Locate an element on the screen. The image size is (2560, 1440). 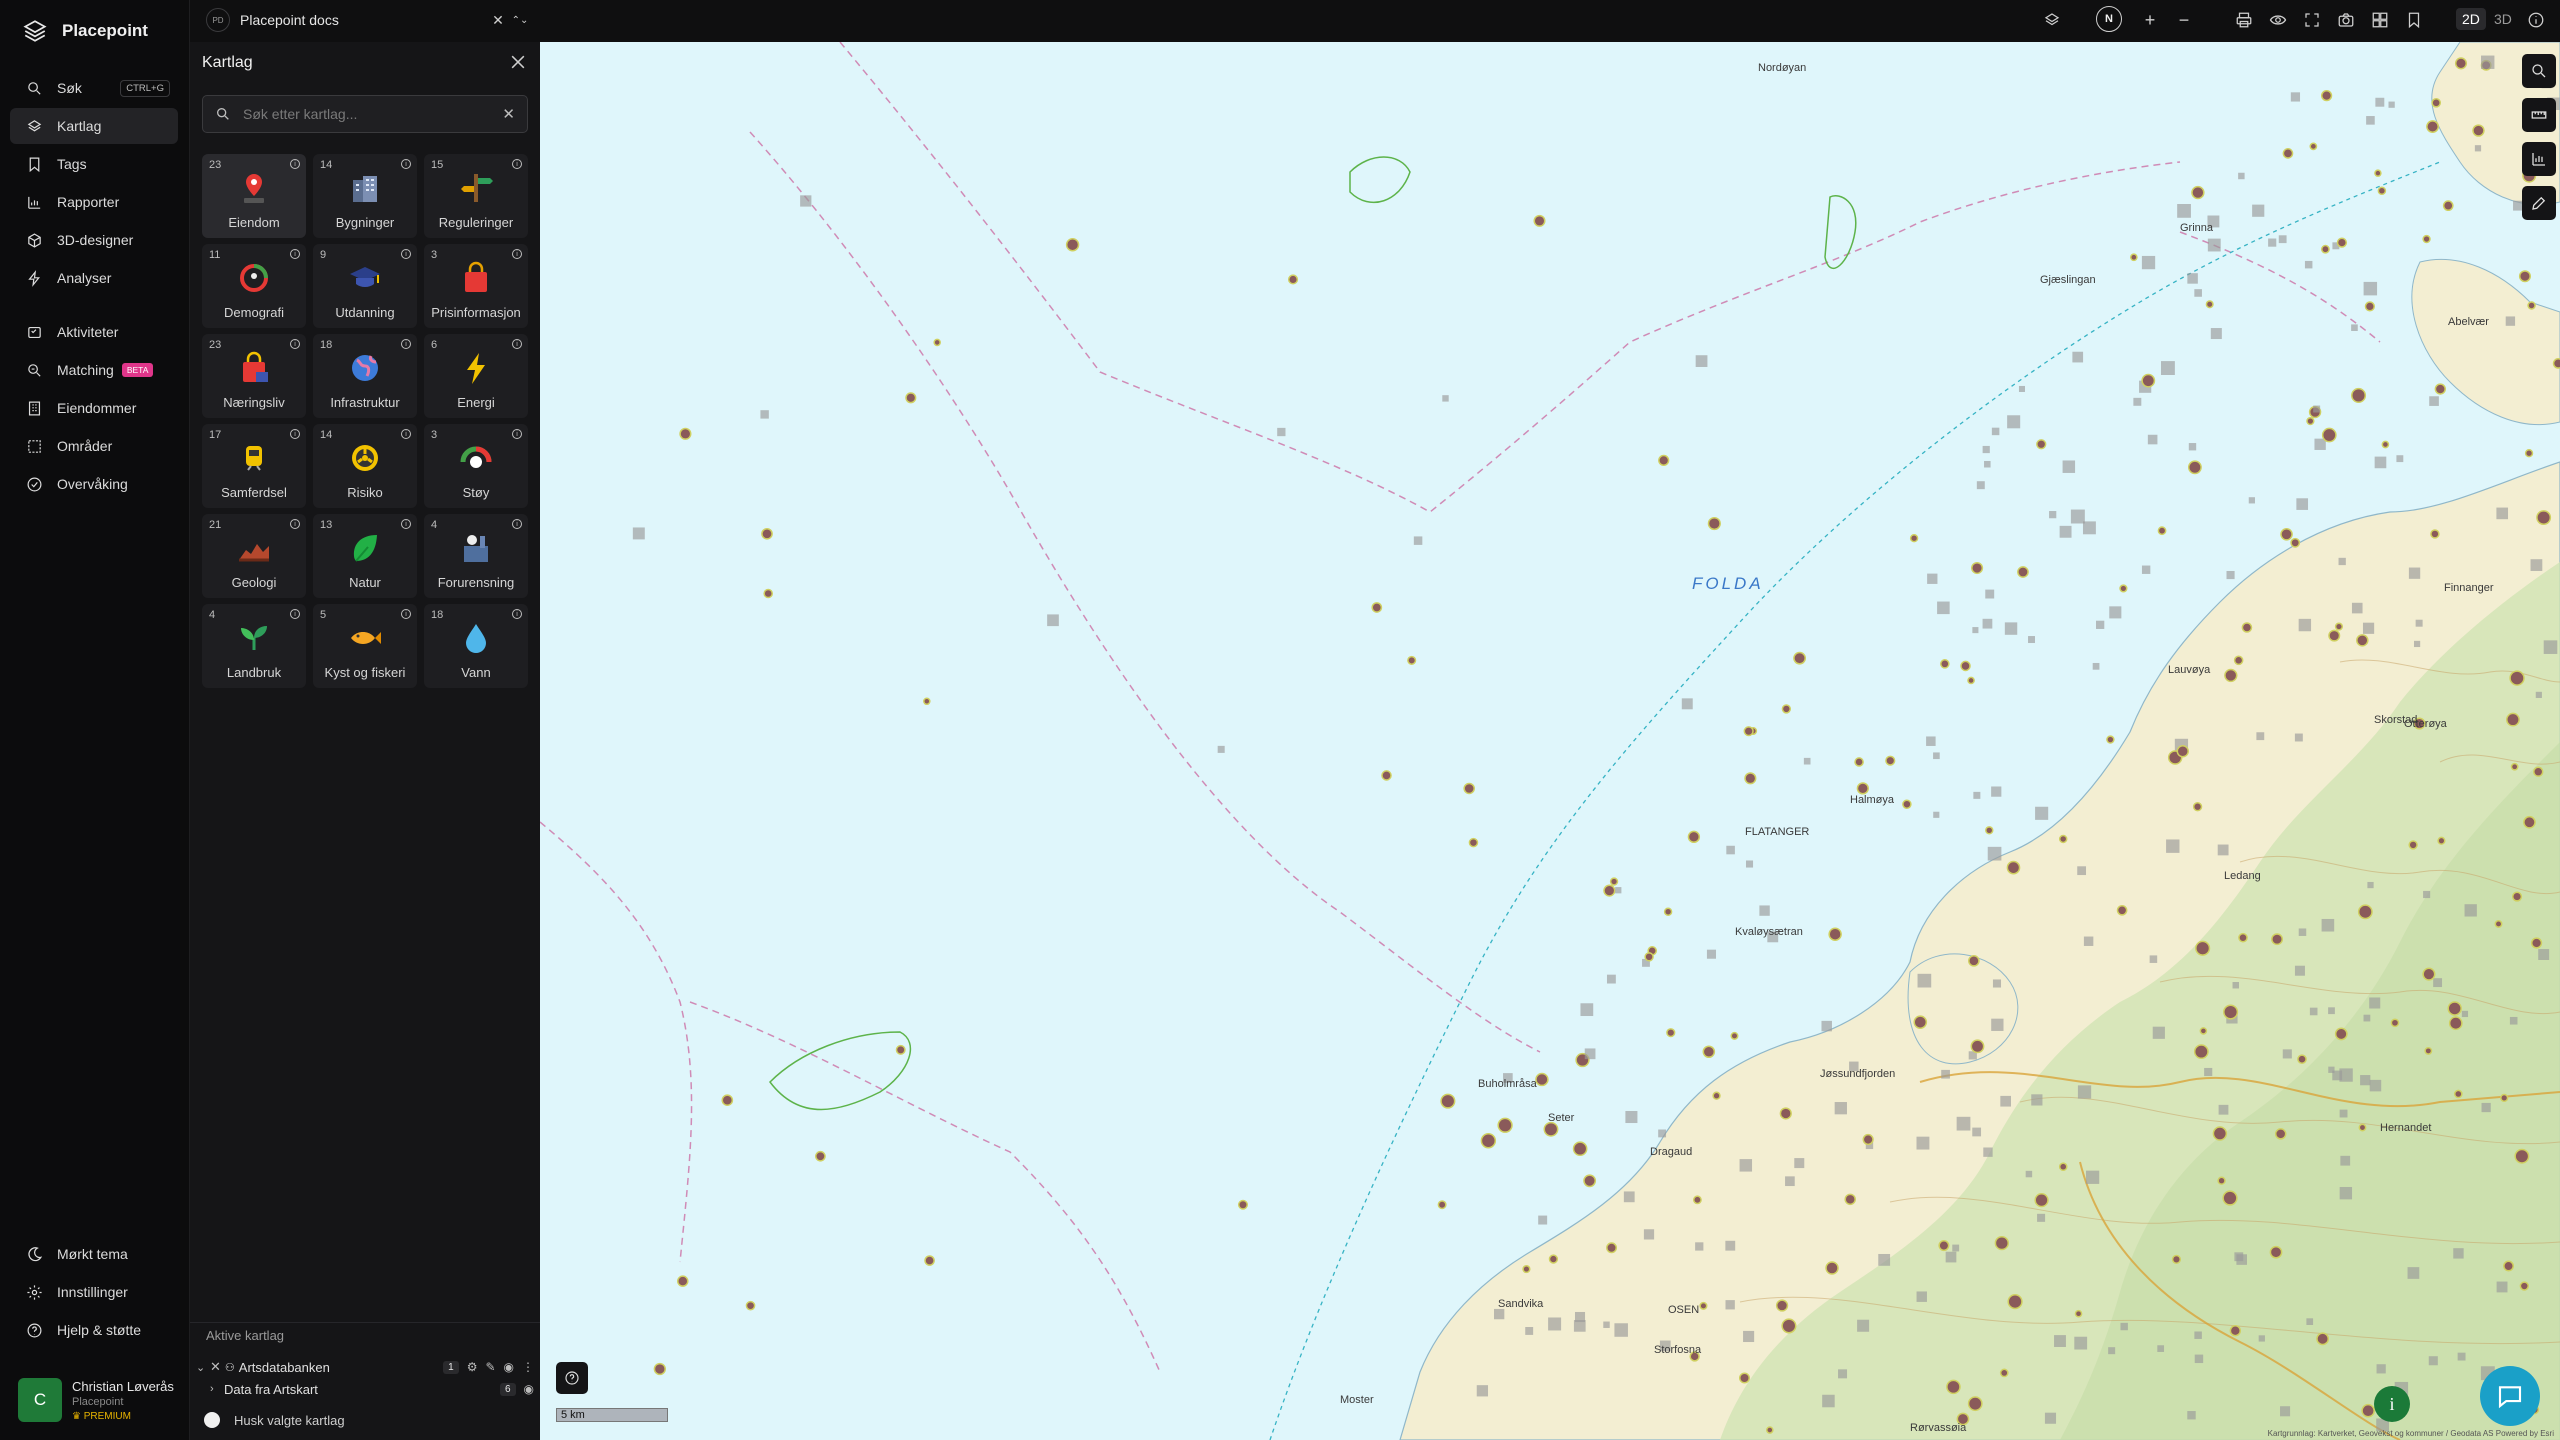
nav-item-overvåking: Overvåking is located at coordinates (94, 484).